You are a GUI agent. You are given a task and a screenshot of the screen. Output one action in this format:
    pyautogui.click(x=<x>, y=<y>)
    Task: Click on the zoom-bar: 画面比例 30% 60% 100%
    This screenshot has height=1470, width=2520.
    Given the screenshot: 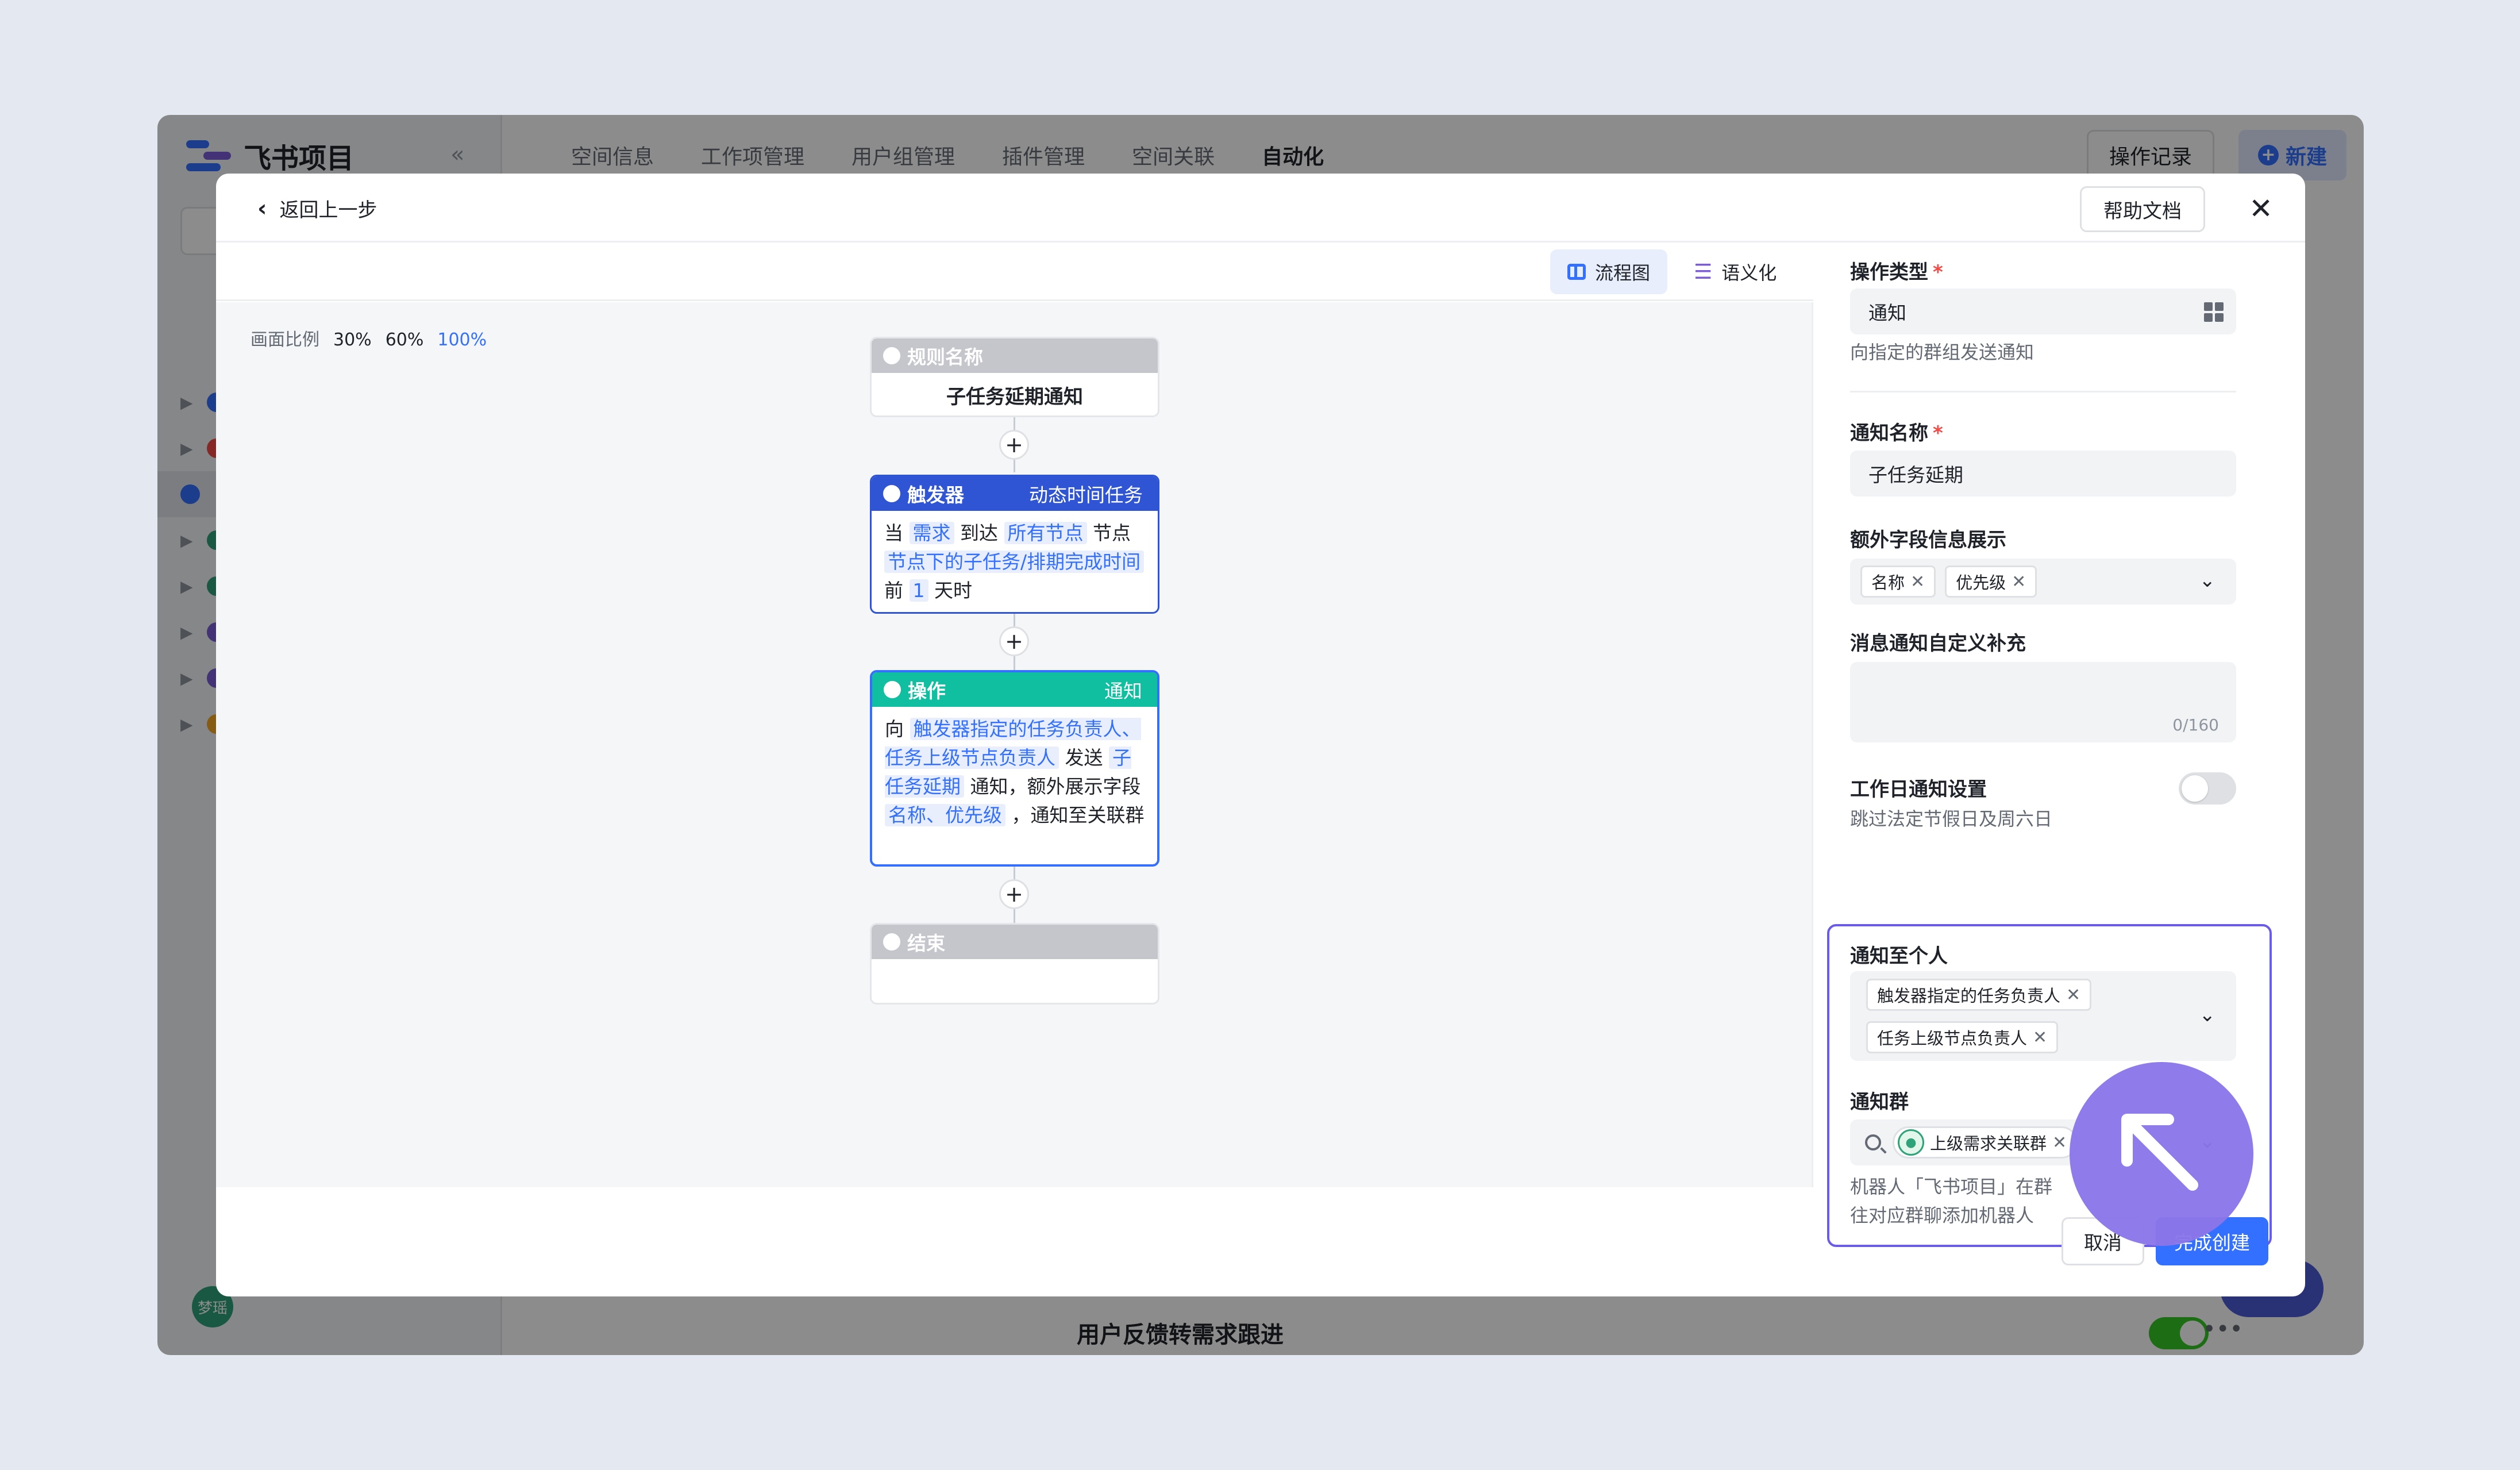 What is the action you would take?
    pyautogui.click(x=369, y=338)
    